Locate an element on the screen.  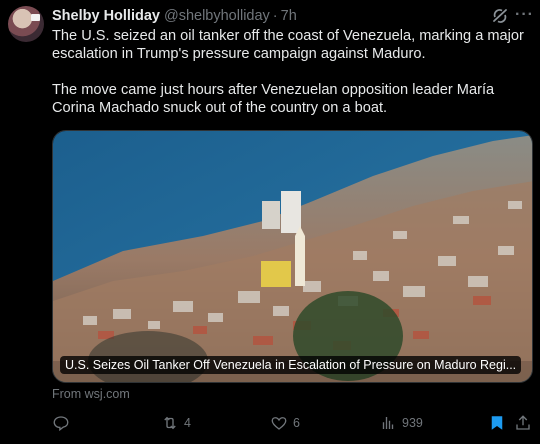
repost-button: 4 is located at coordinates (176, 423).